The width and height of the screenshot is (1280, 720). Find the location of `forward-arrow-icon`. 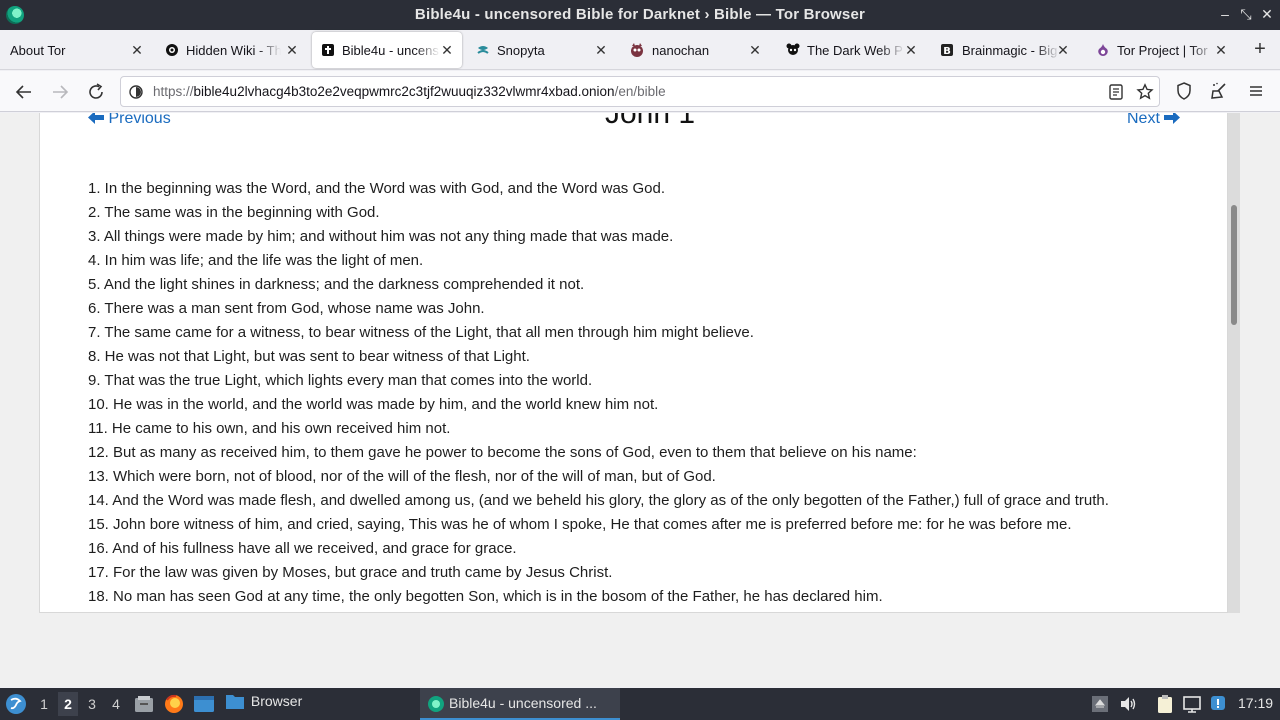

forward-arrow-icon is located at coordinates (60, 92).